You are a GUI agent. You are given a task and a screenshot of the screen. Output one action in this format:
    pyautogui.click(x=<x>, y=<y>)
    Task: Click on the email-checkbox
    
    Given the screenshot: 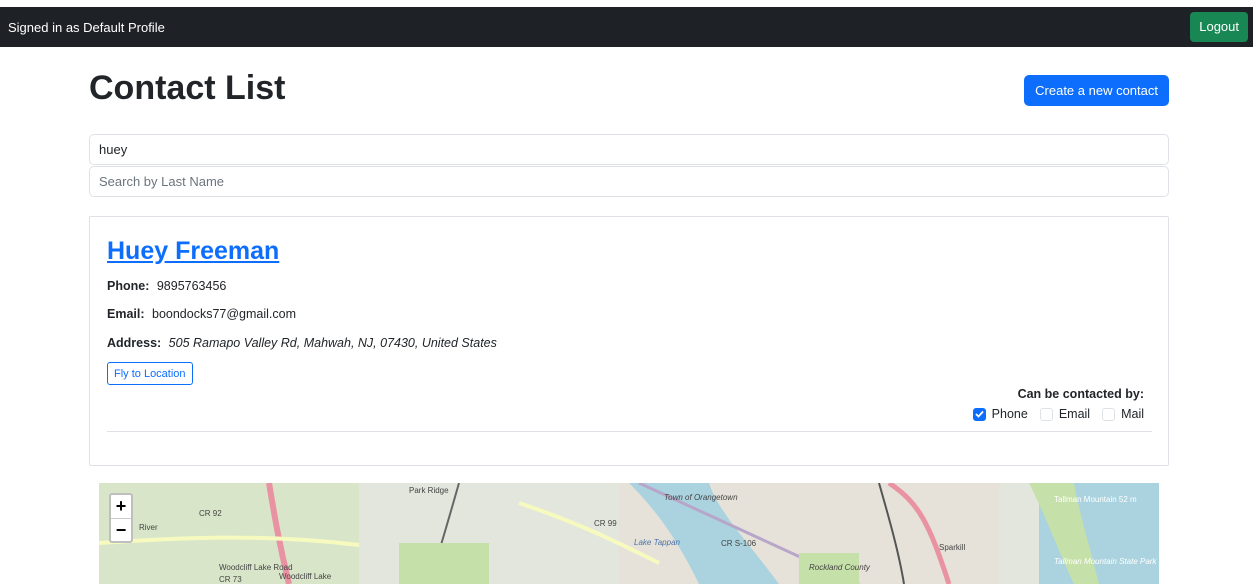 What is the action you would take?
    pyautogui.click(x=1046, y=414)
    